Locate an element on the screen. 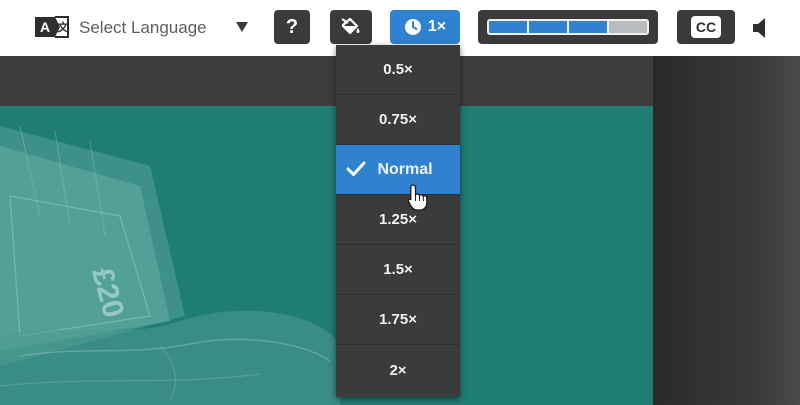  speed-option-2: 2× is located at coordinates (398, 370).